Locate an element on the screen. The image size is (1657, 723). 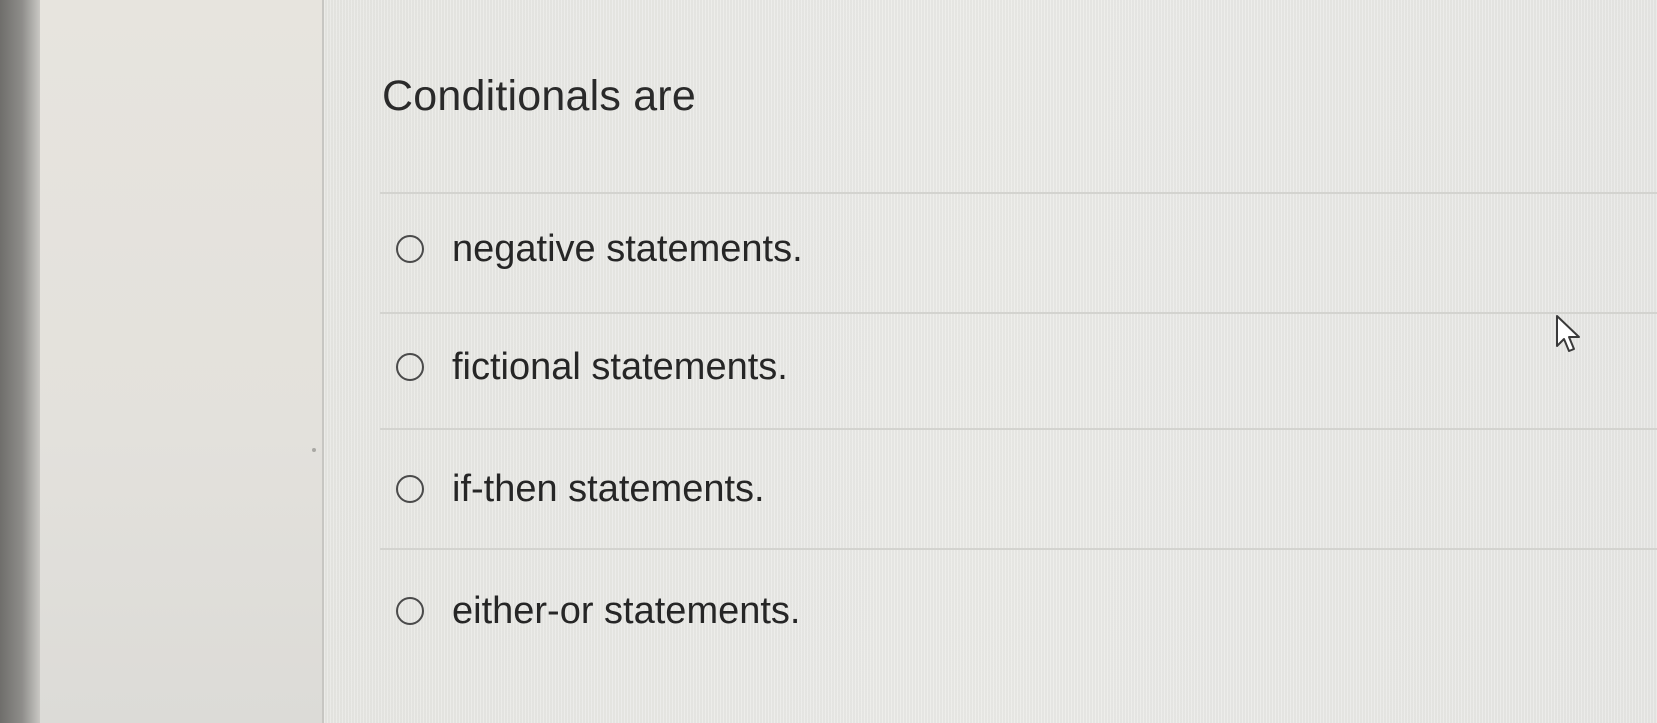
monitor-bezel is located at coordinates (20, 361).